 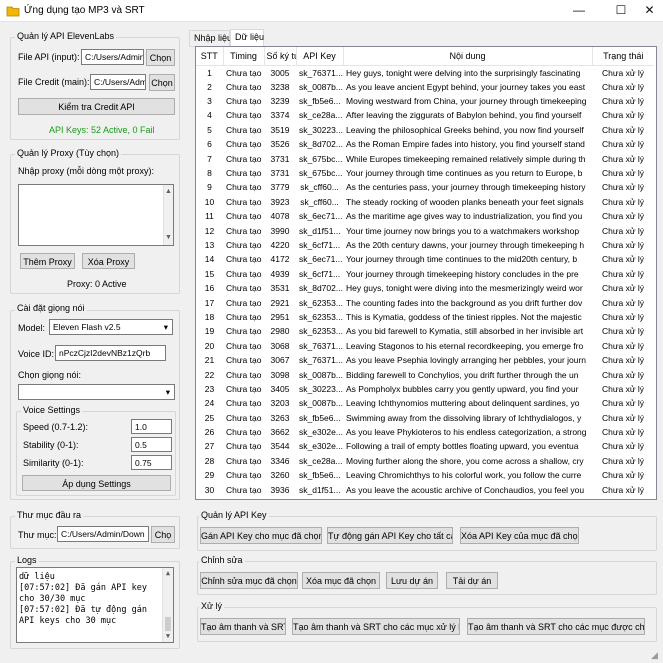 I want to click on cell-char-count: 3239, so click(x=280, y=101).